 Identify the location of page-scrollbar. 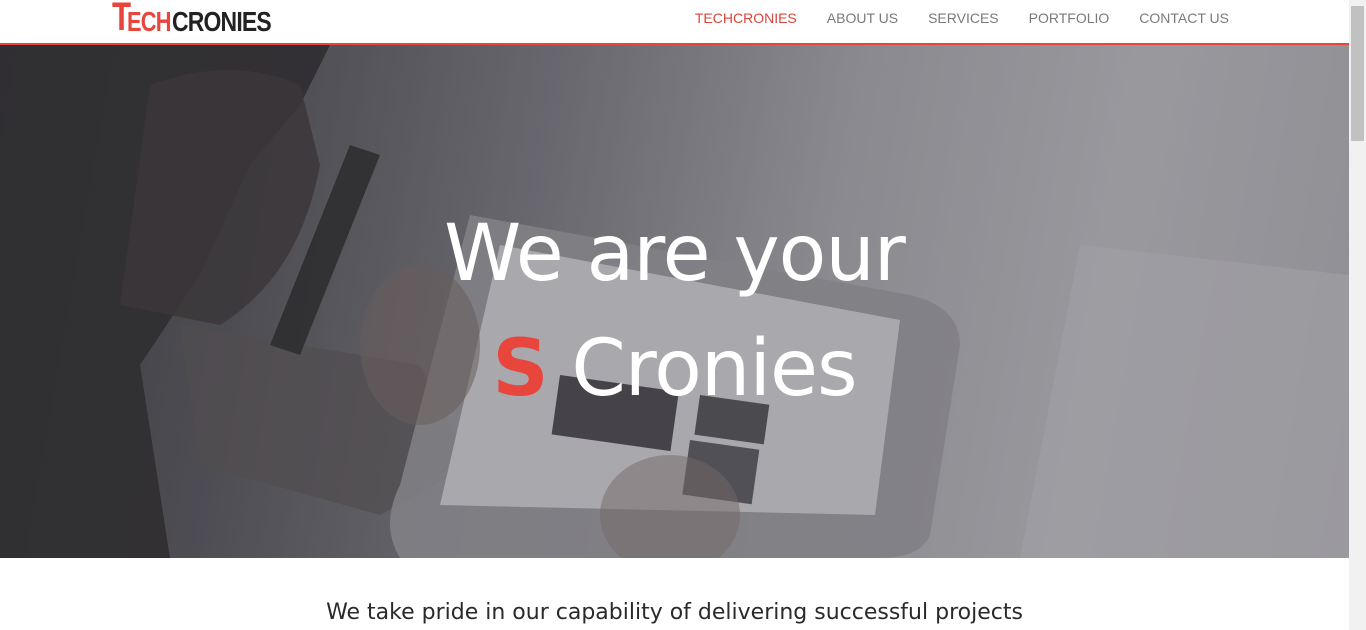
(1357, 315).